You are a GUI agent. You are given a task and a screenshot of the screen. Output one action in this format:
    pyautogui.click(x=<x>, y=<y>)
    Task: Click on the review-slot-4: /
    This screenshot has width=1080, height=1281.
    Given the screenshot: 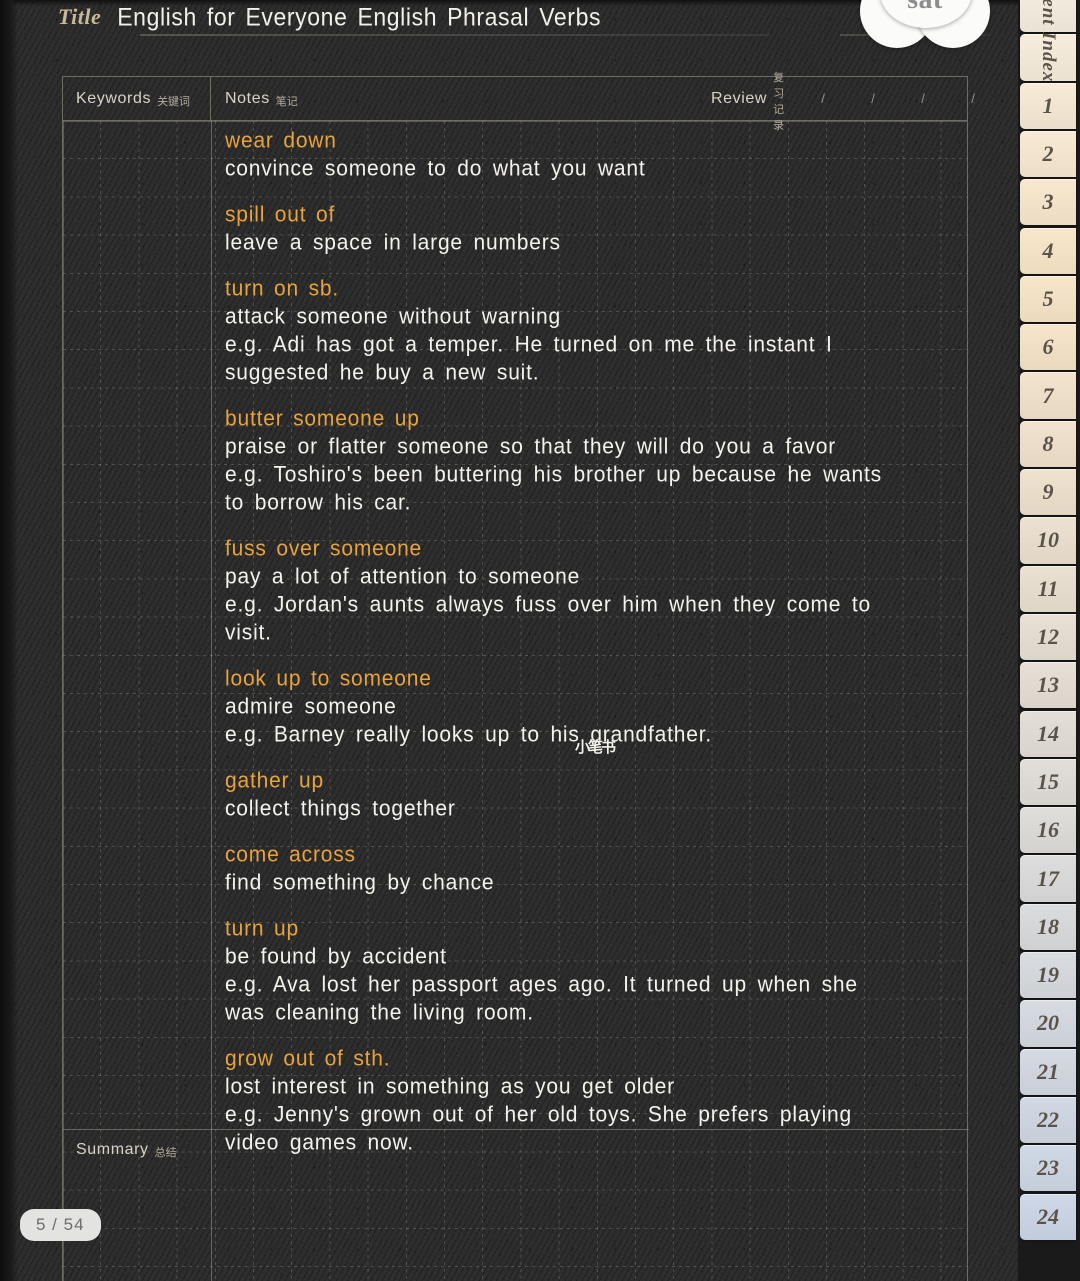 What is the action you would take?
    pyautogui.click(x=973, y=98)
    